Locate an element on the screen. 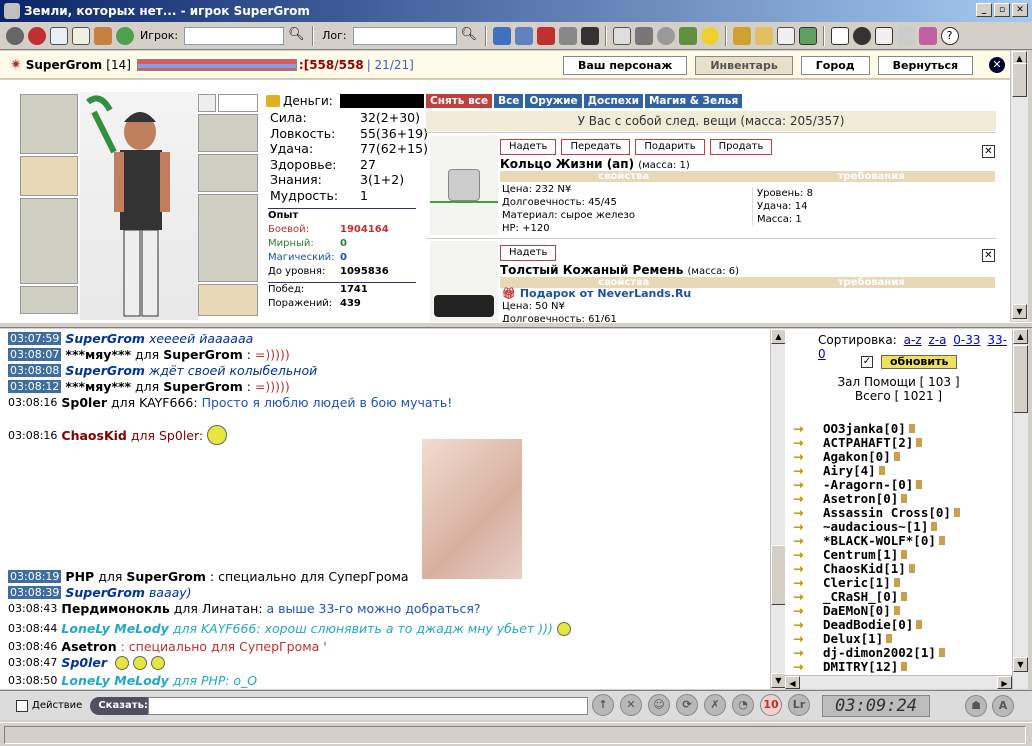 The height and width of the screenshot is (746, 1032). translit-icon: Lr is located at coordinates (799, 705).